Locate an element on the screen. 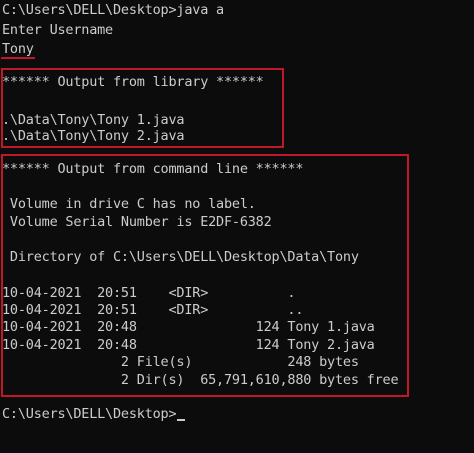  dirs-summary: 2 Dir(s) 65,791,610,880 bytes free is located at coordinates (200, 380).